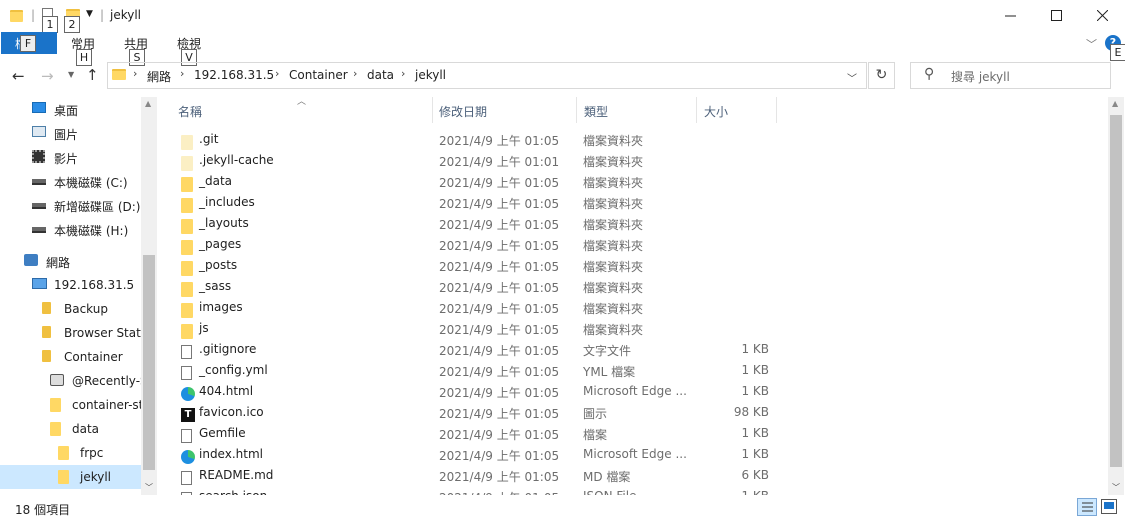  Describe the element at coordinates (204, 328) in the screenshot. I see `file-name: js` at that location.